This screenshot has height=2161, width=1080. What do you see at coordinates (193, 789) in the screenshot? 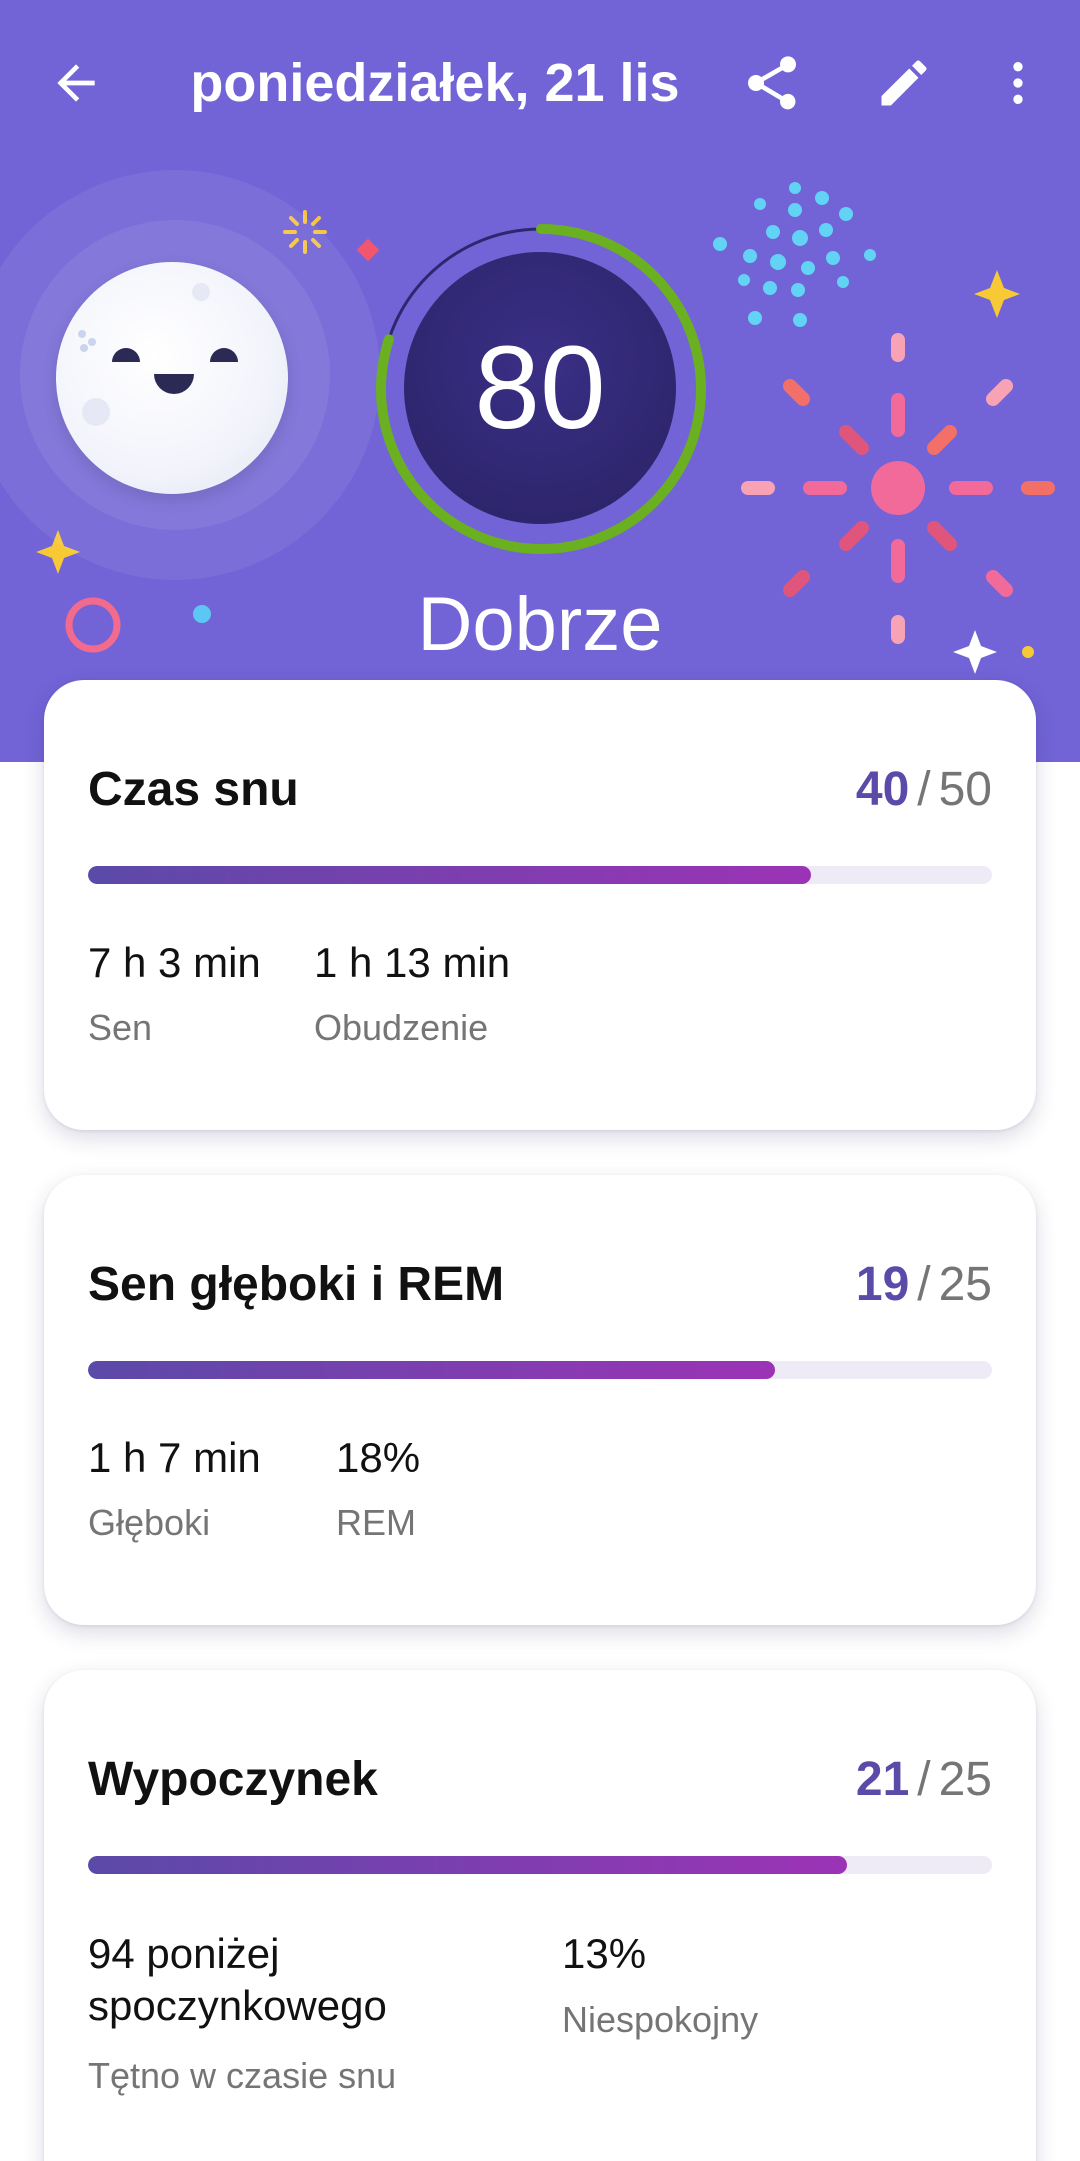
I see `card-title: Czas snu` at bounding box center [193, 789].